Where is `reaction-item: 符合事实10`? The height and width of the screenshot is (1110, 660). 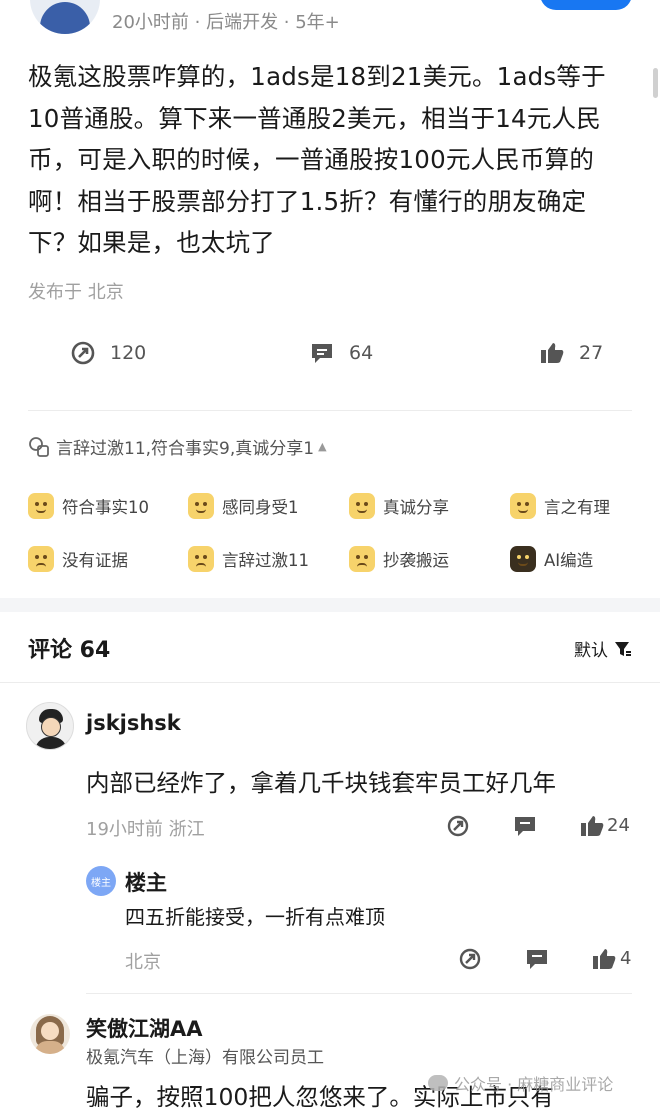
reaction-item: 符合事实10 is located at coordinates (88, 506).